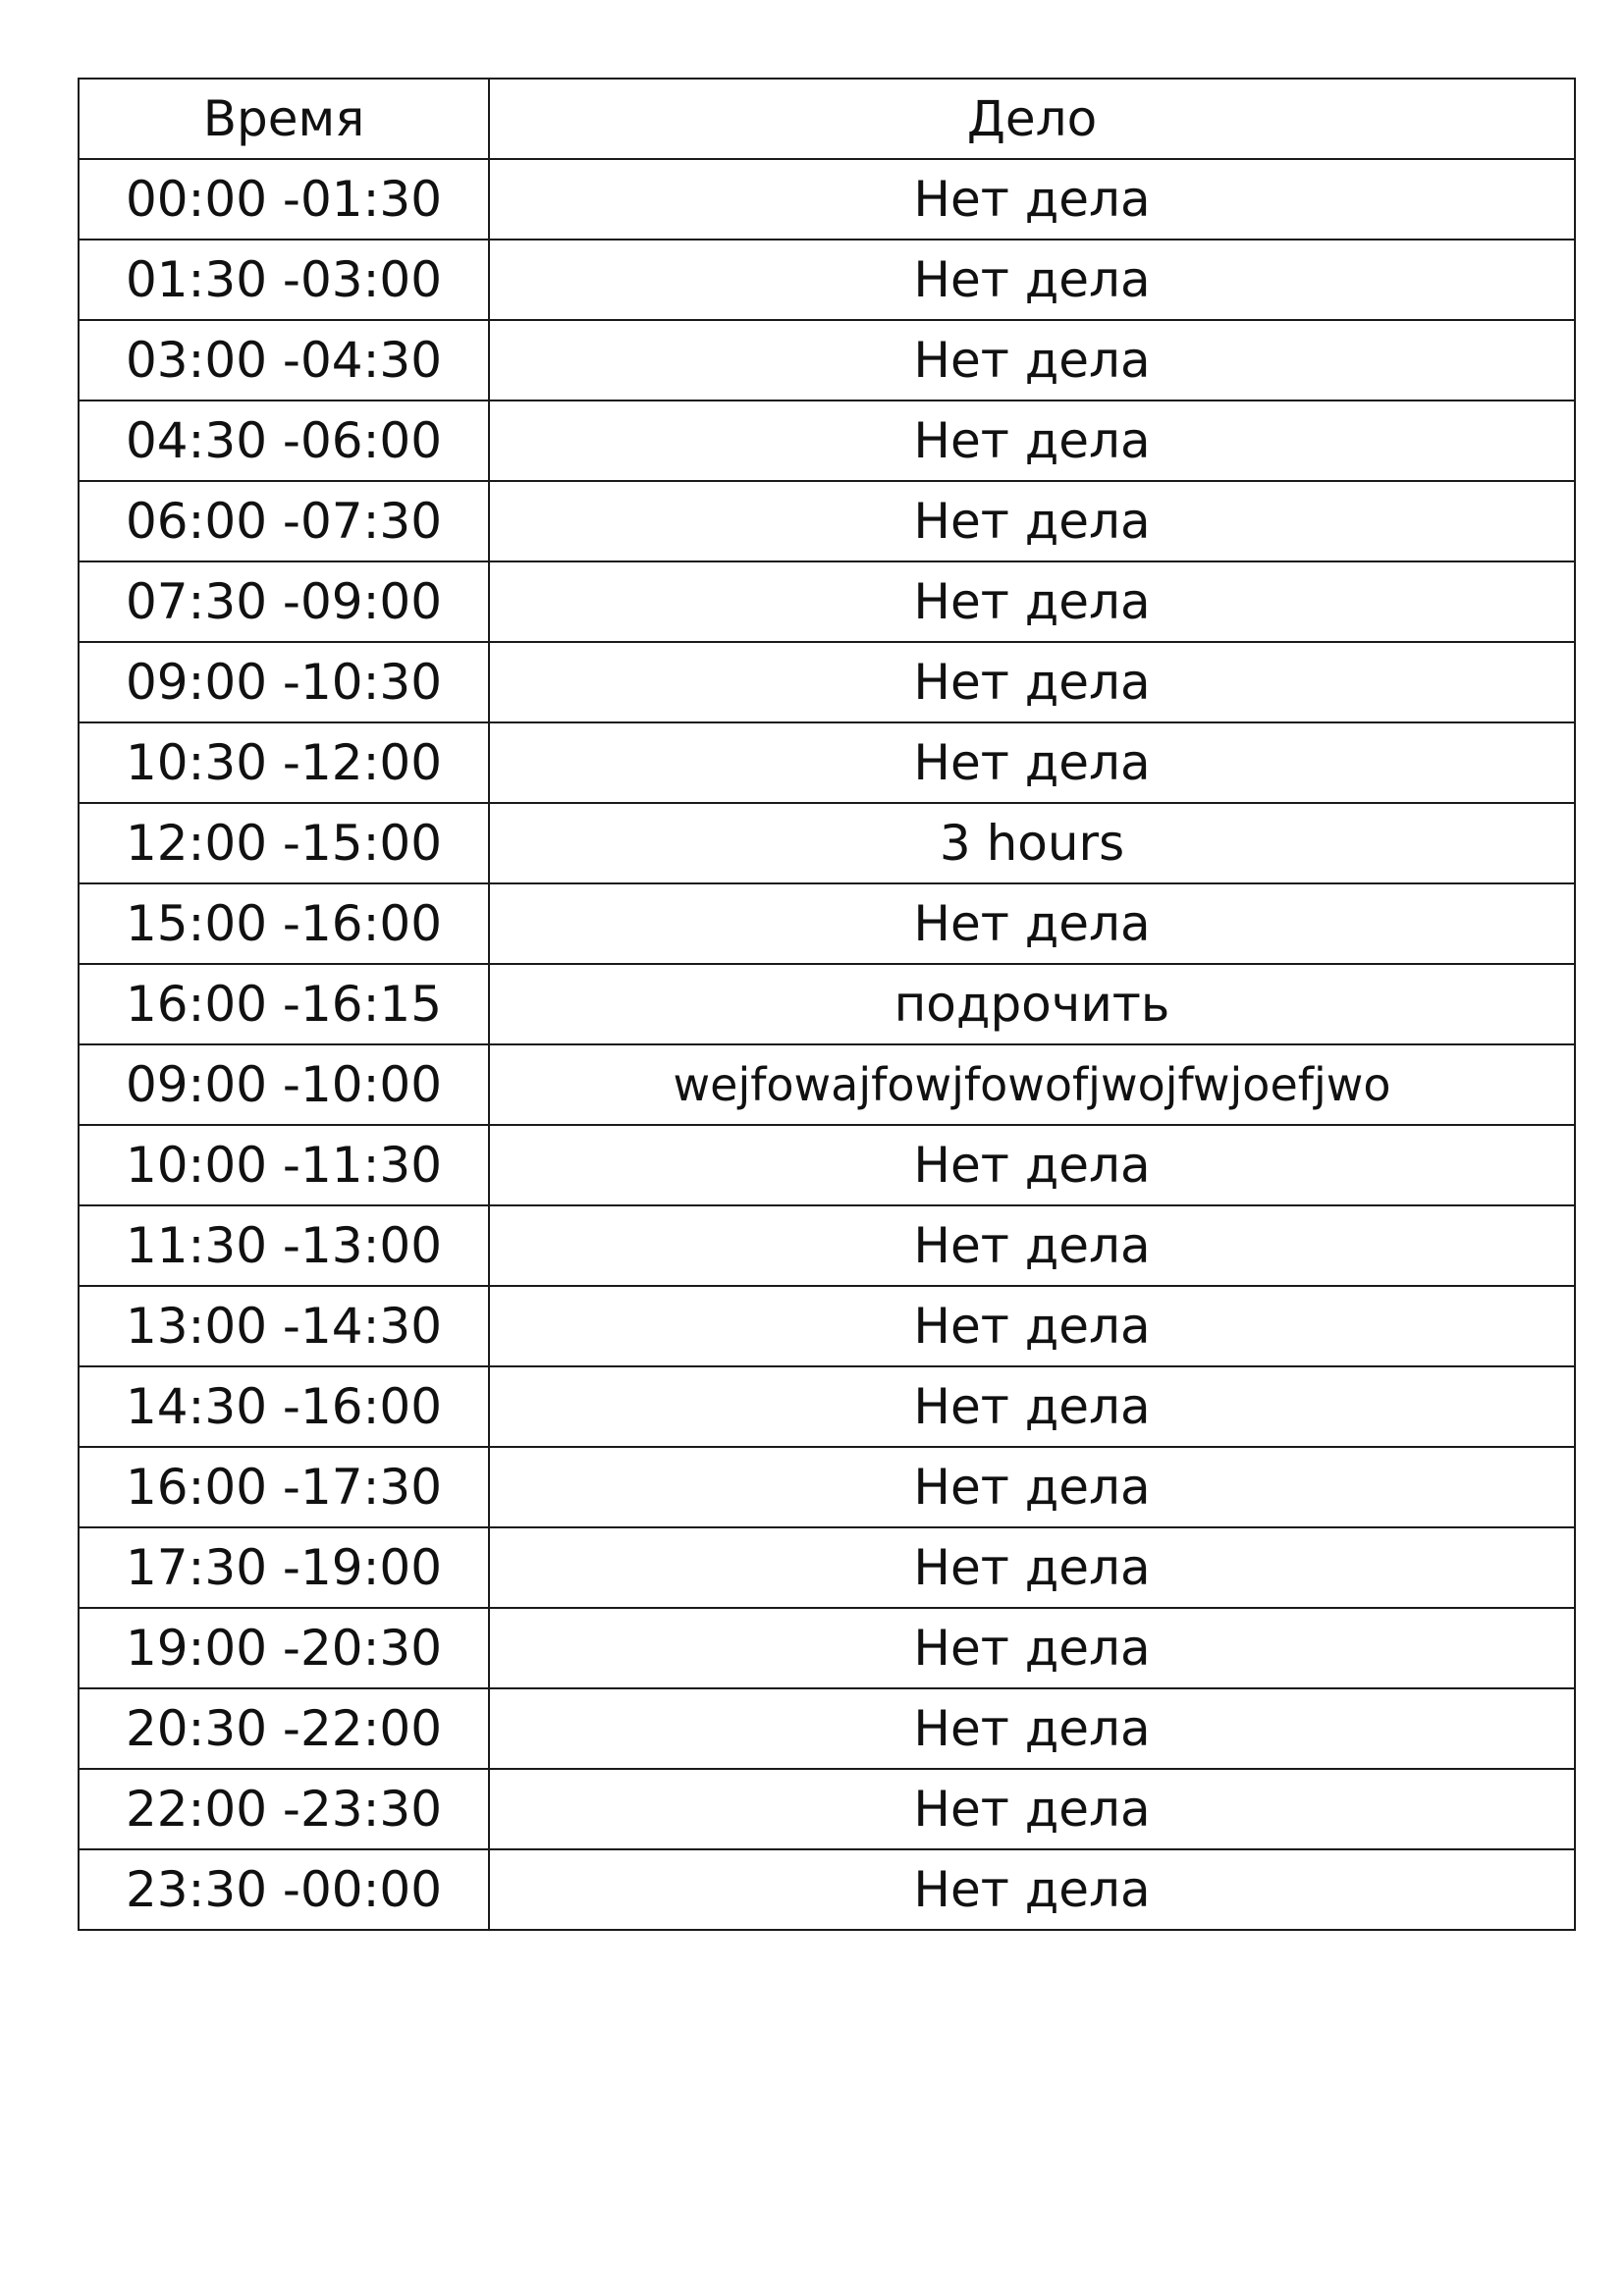 This screenshot has height=2296, width=1624. Describe the element at coordinates (284, 923) in the screenshot. I see `time-cell: 15:00 -16:00` at that location.